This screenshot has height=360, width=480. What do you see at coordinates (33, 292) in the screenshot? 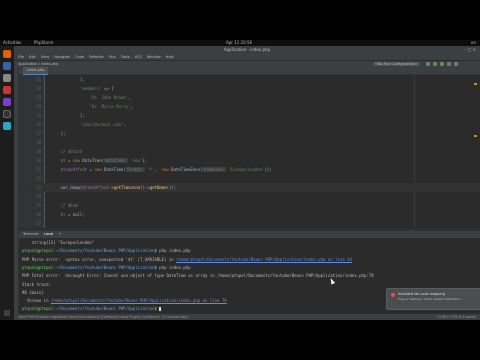
I see `terminal-text: #0 {main}` at bounding box center [33, 292].